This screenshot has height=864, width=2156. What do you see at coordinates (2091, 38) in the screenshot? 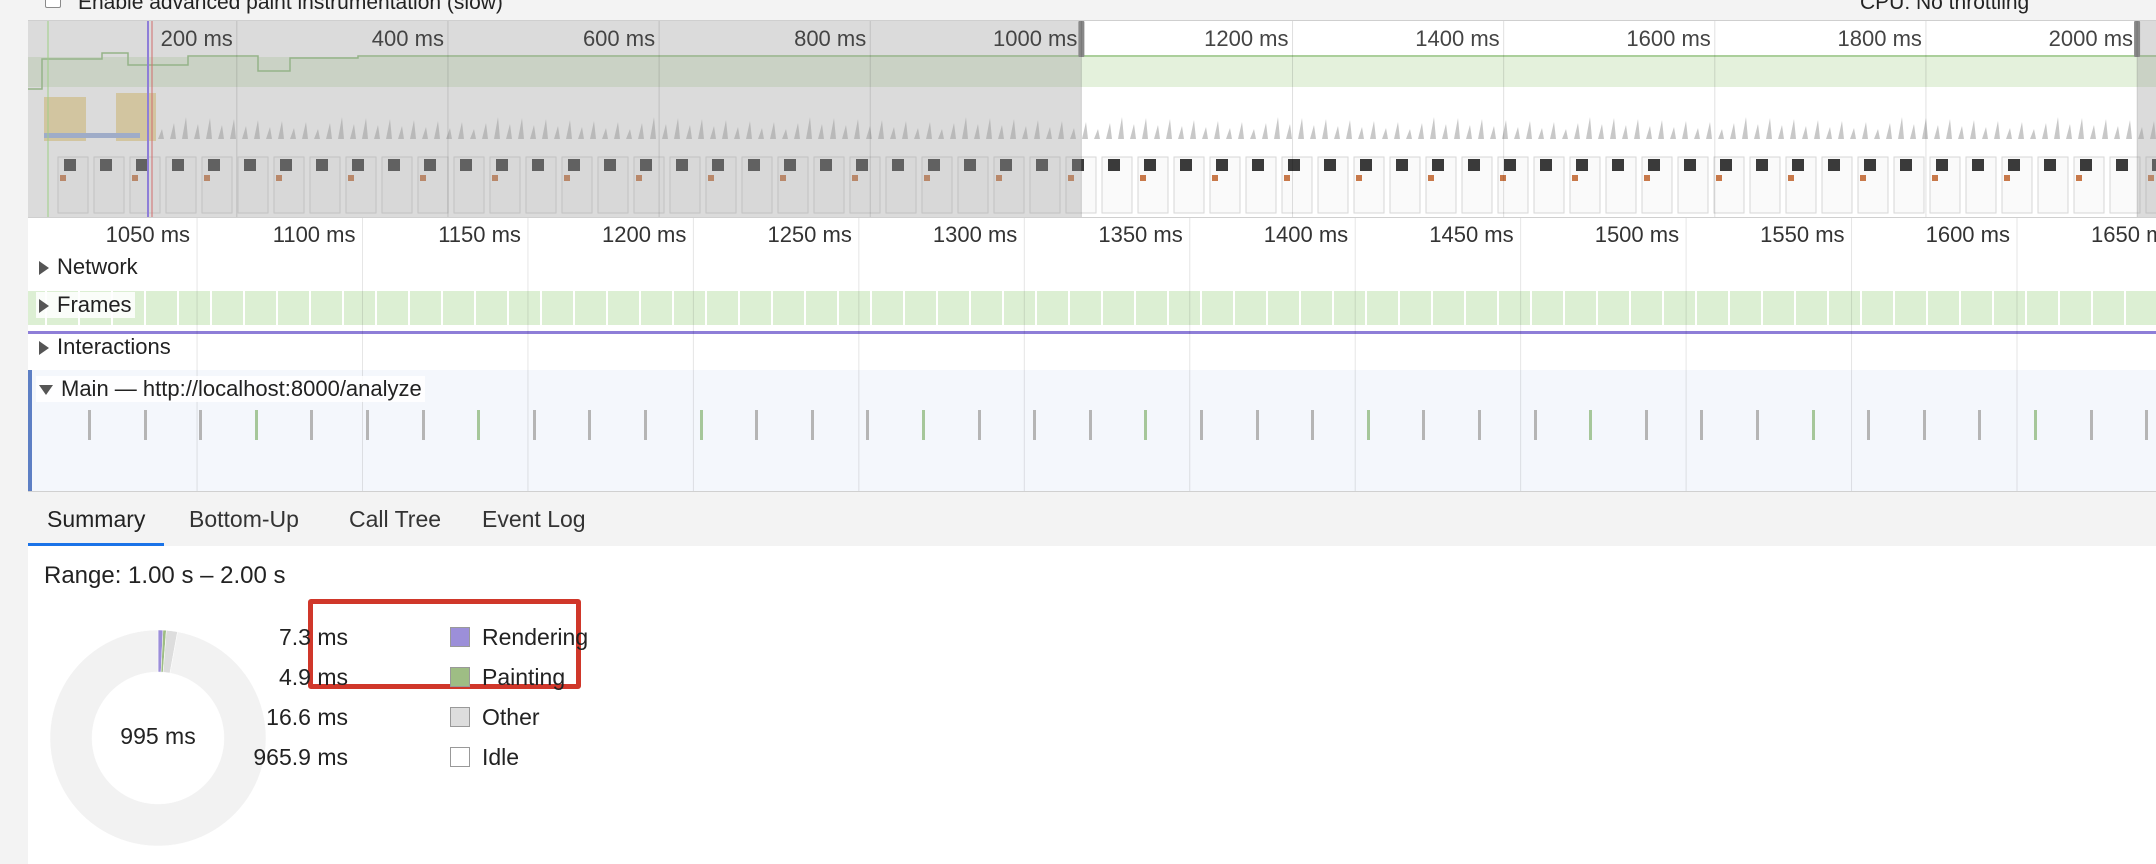
I see `overview-tick-label: 2000 ms` at bounding box center [2091, 38].